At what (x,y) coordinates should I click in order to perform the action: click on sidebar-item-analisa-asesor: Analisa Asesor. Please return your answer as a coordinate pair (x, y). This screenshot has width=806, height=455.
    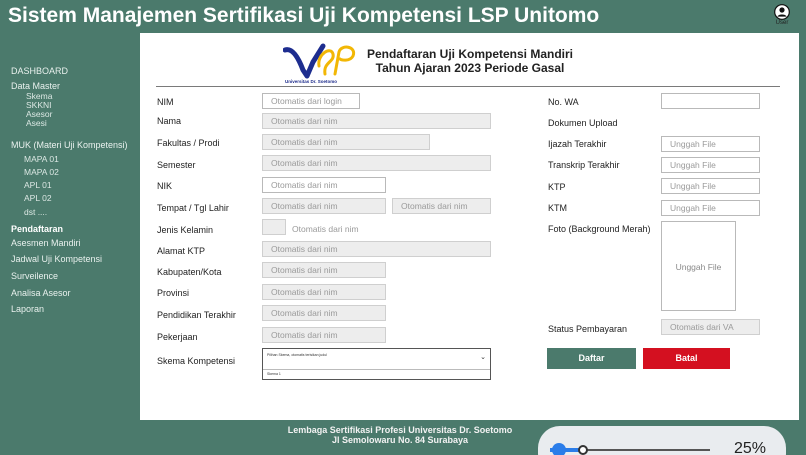
    Looking at the image, I should click on (41, 293).